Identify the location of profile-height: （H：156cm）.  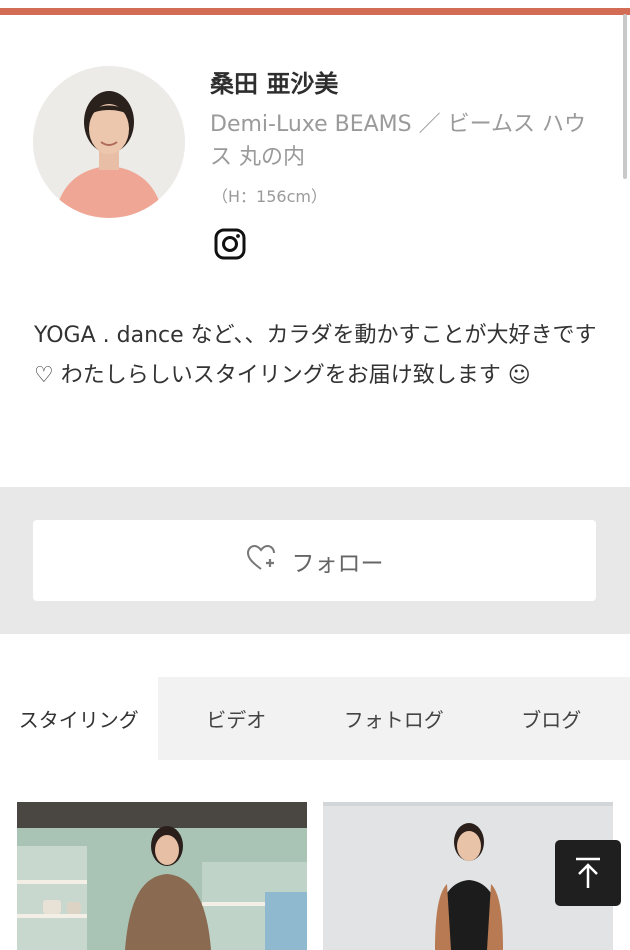
(269, 196).